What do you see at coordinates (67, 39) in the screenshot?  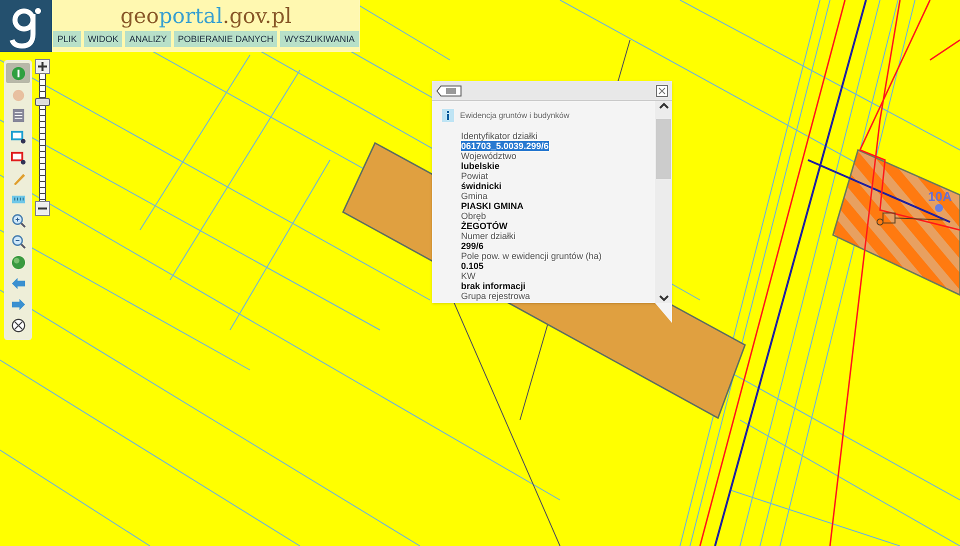 I see `menu-button: PLIK` at bounding box center [67, 39].